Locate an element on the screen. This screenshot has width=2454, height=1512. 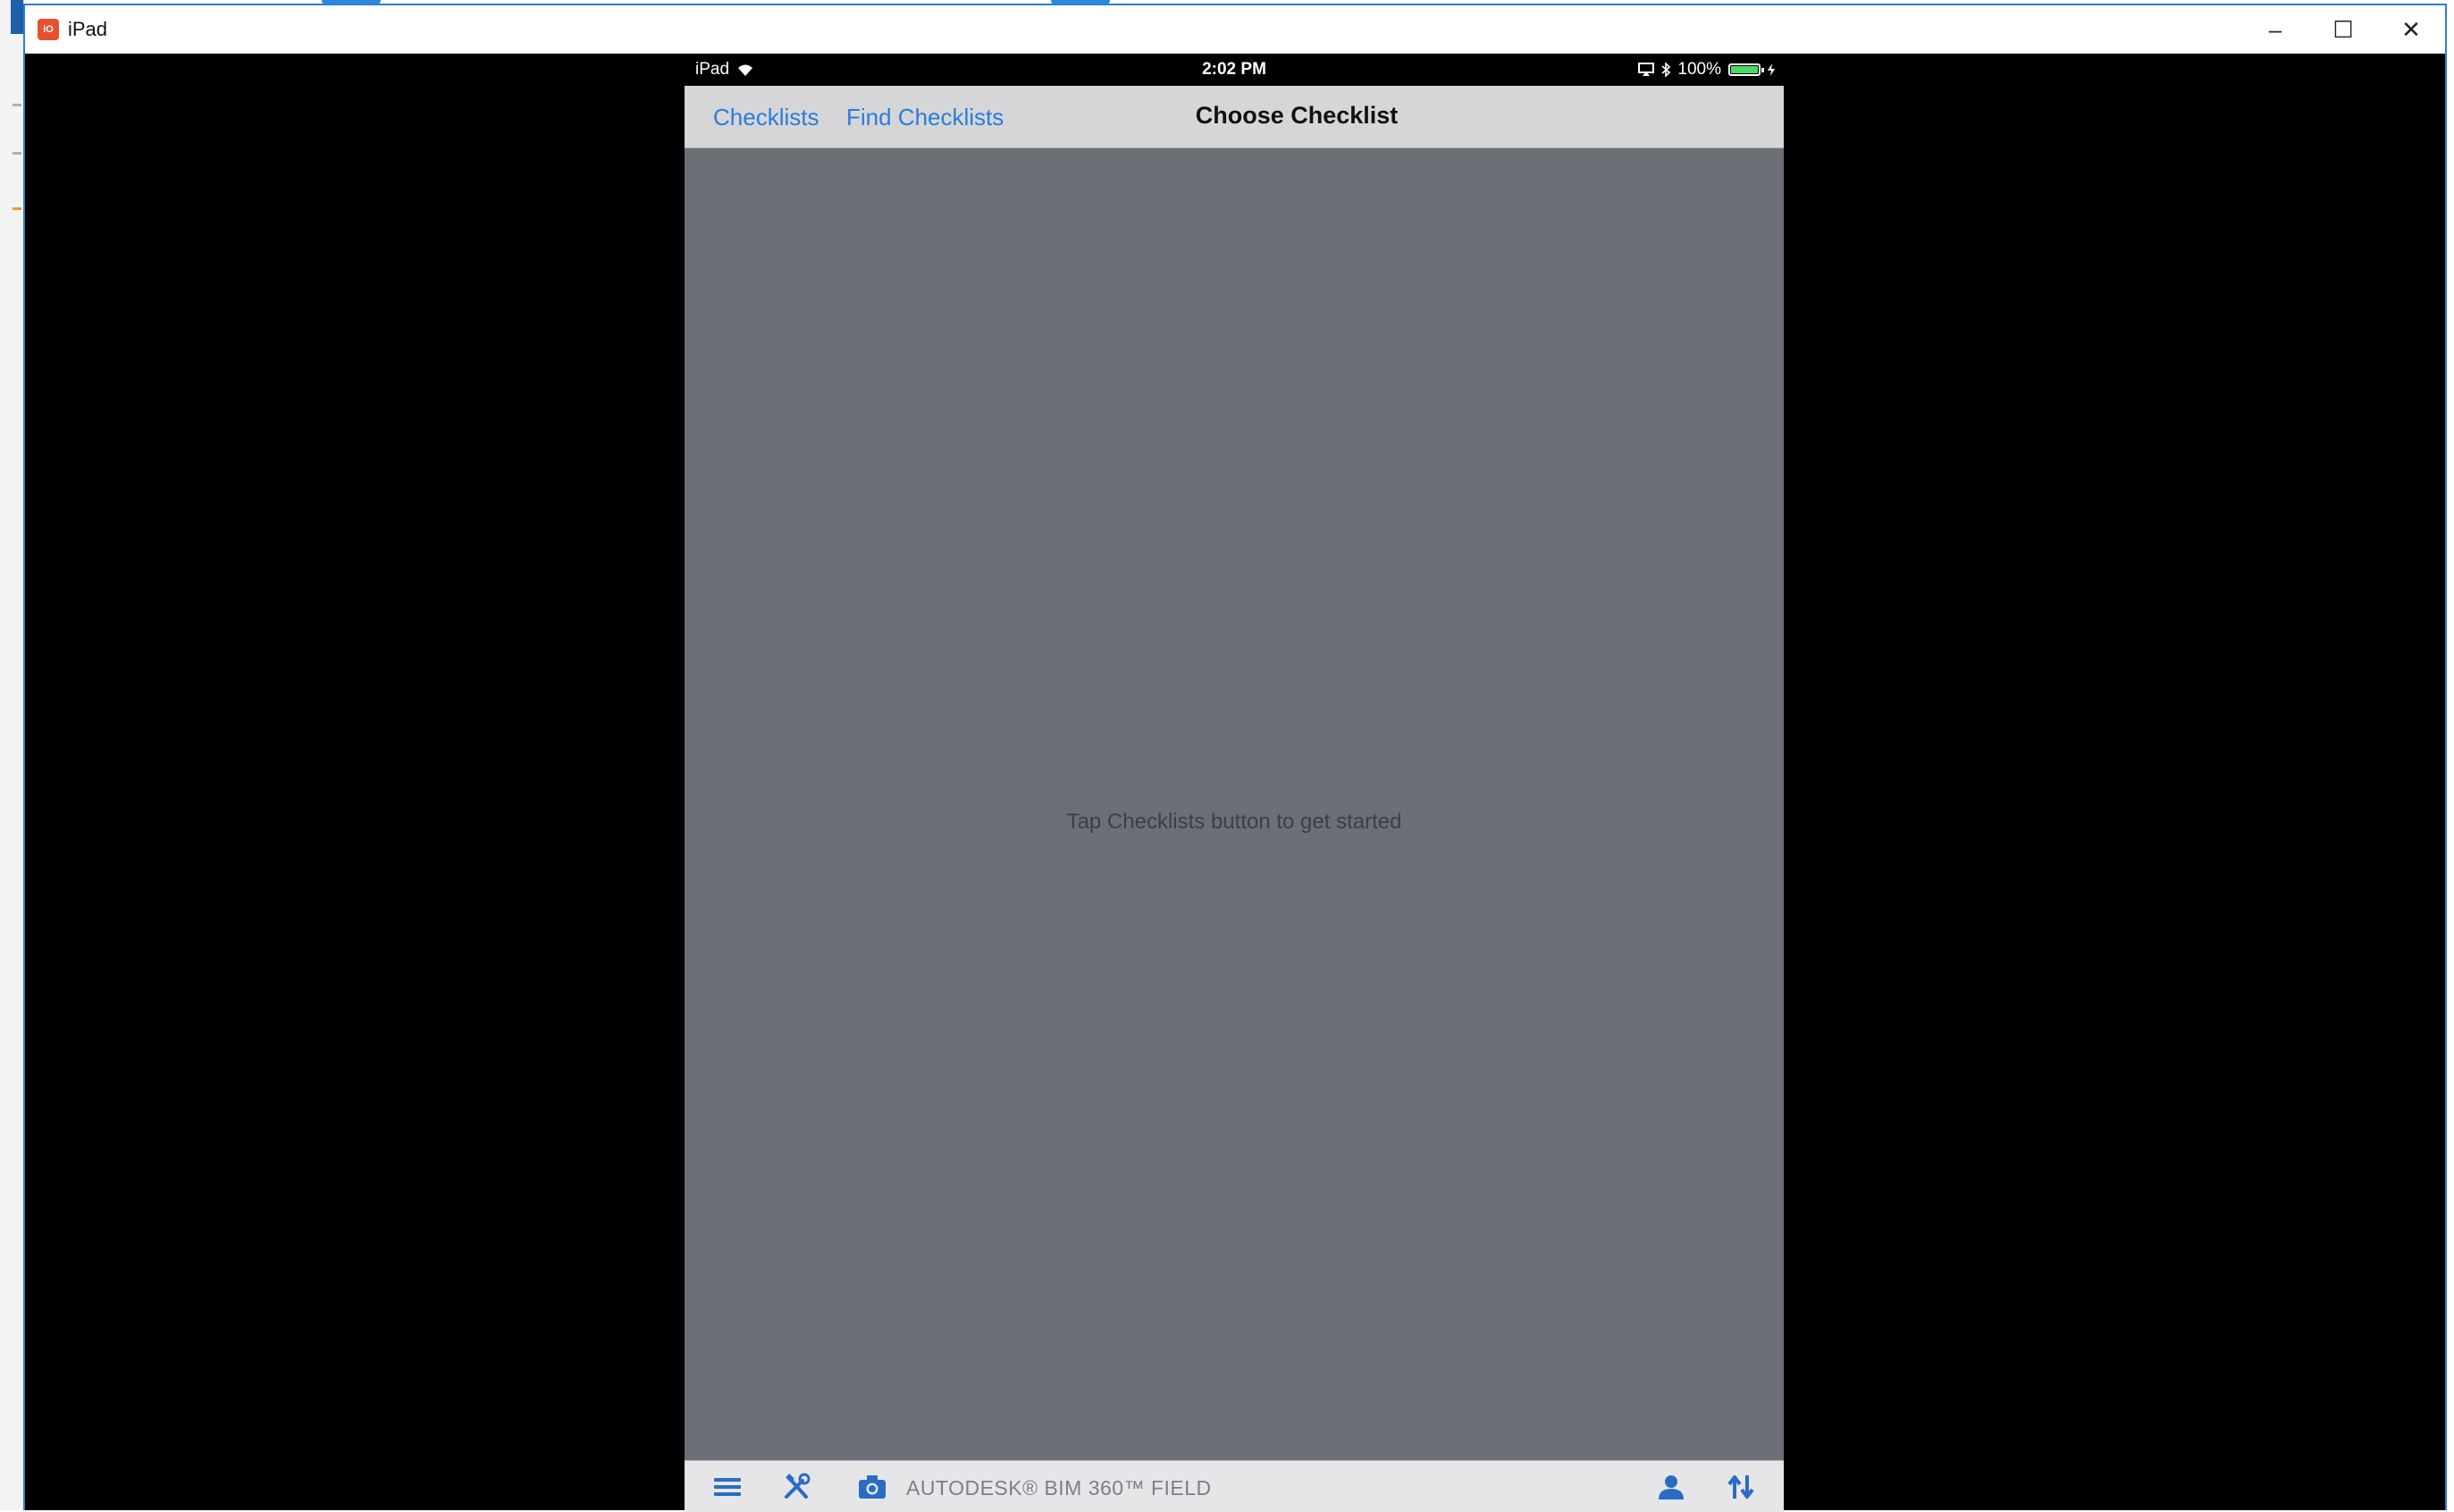
ios-status-bar: iPad 2:02 PM 100% is located at coordinates (1234, 70).